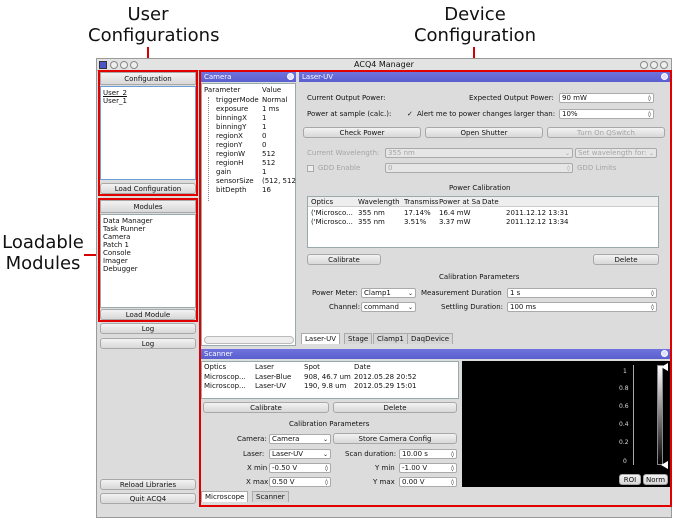 This screenshot has height=523, width=676. Describe the element at coordinates (428, 482) in the screenshot. I see `ymax-spin: 0.00 V ◊` at that location.